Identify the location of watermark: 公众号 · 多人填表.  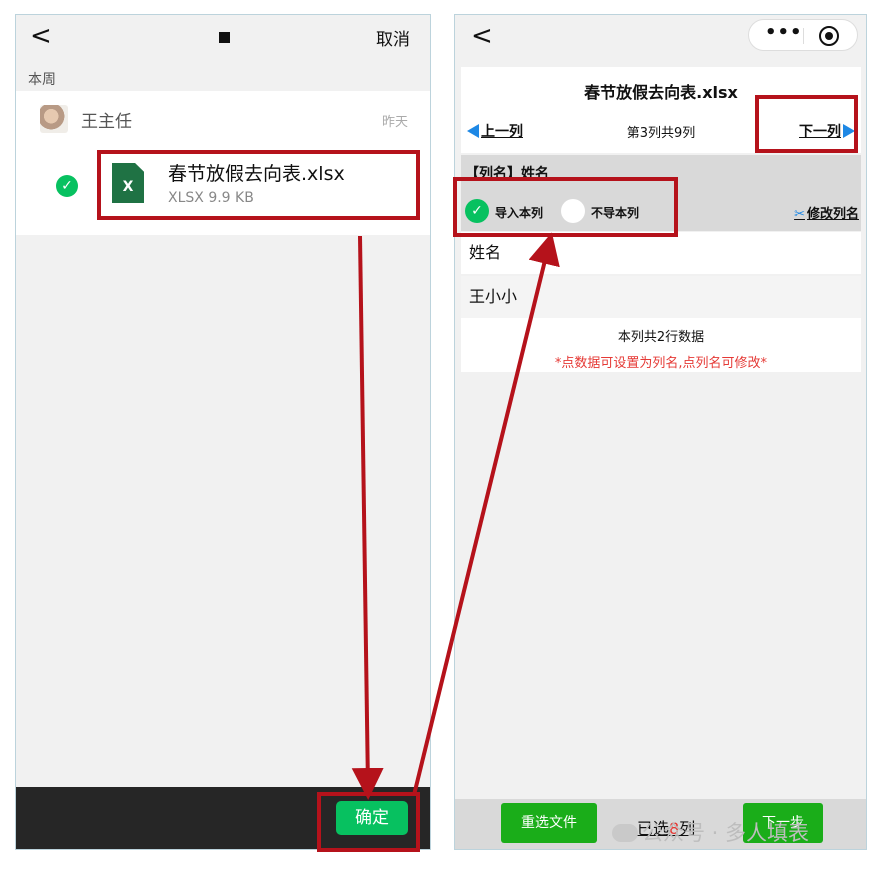
(710, 832).